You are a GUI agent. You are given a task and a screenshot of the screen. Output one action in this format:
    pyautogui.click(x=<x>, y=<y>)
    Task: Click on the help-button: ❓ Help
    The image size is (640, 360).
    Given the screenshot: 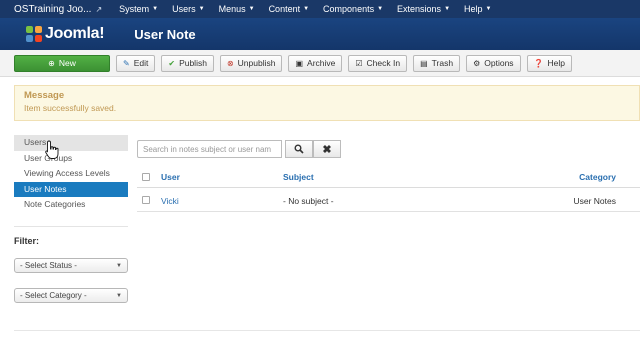 What is the action you would take?
    pyautogui.click(x=549, y=63)
    